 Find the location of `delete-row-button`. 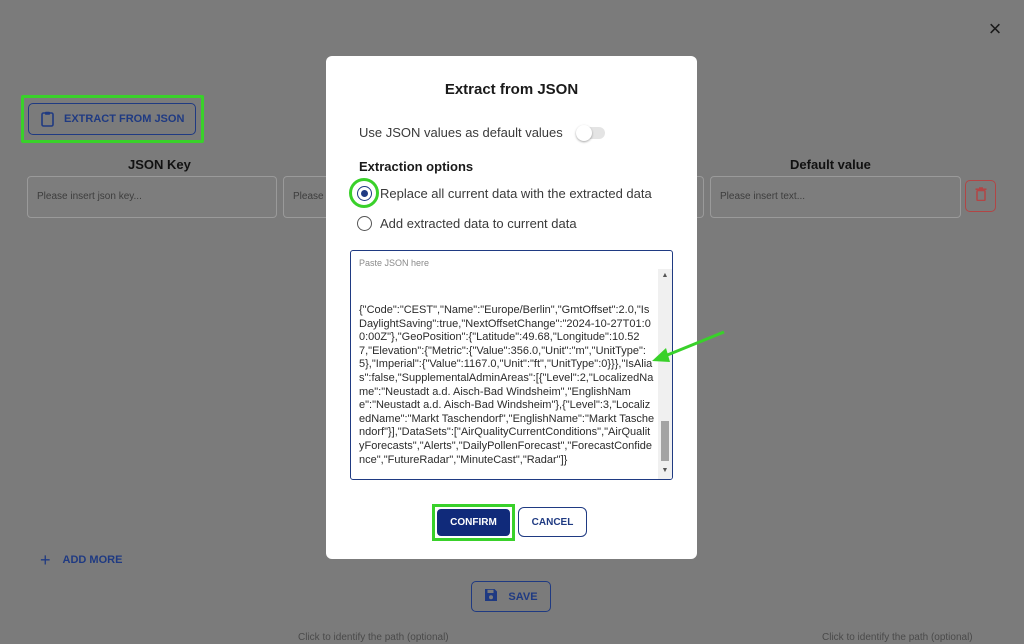

delete-row-button is located at coordinates (980, 196).